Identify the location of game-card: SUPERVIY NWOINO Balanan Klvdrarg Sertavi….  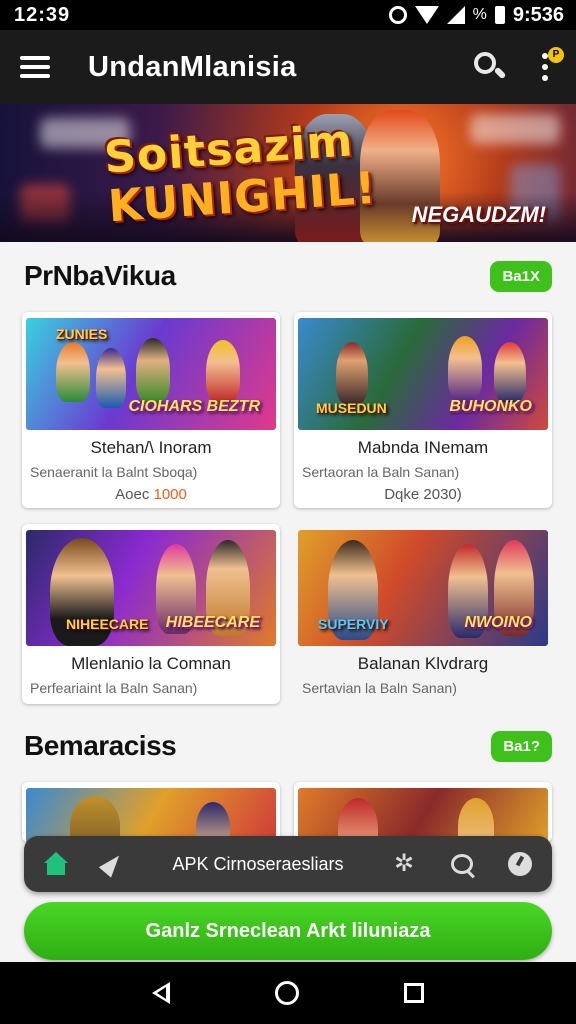
(423, 614).